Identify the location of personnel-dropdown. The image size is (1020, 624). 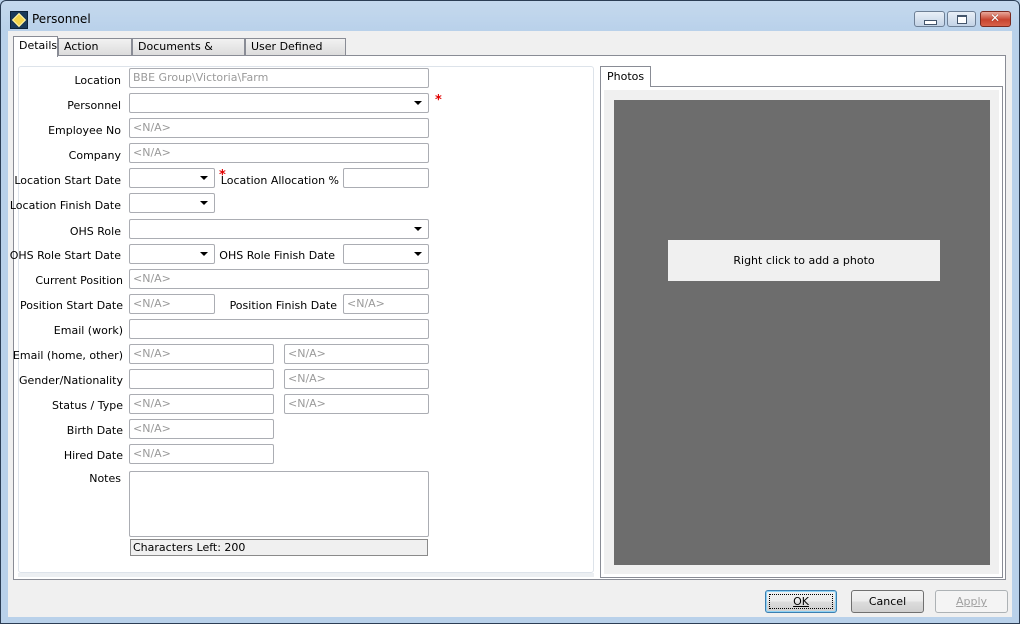
(279, 103).